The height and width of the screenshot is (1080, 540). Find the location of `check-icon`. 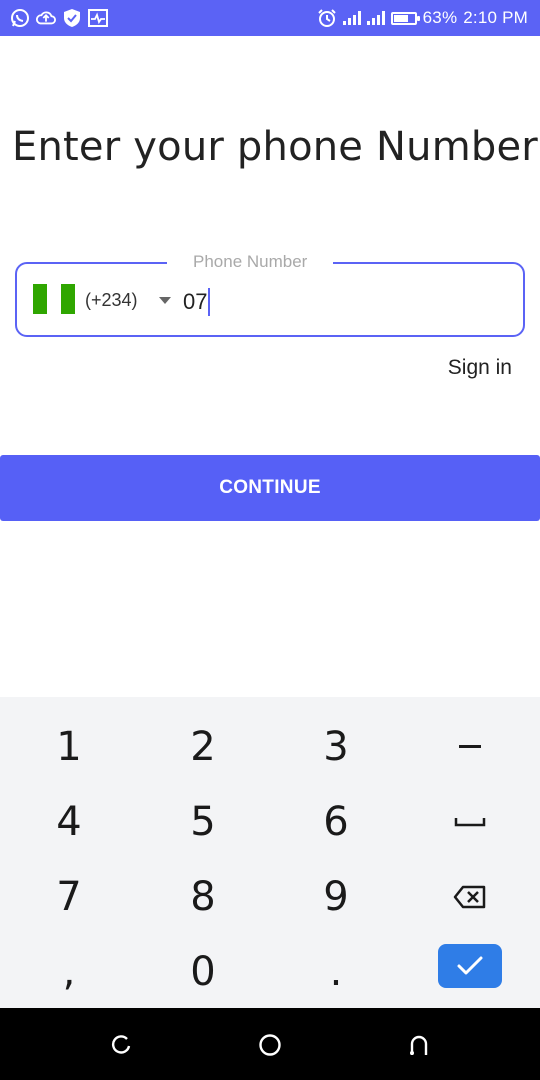

check-icon is located at coordinates (470, 965).